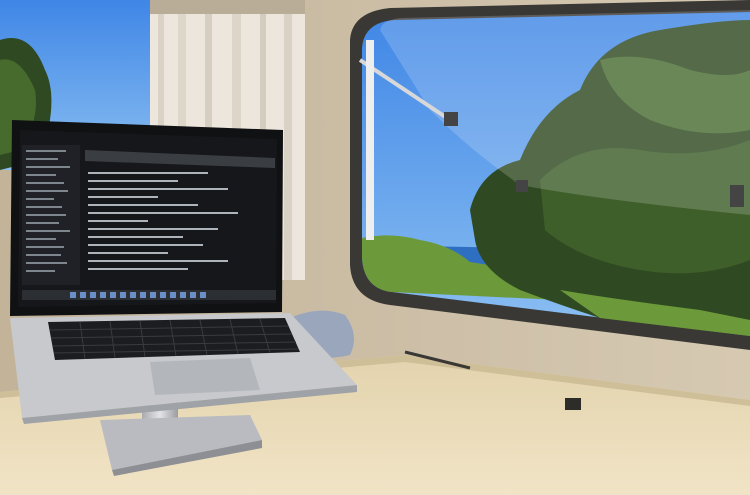  Describe the element at coordinates (370, 140) in the screenshot. I see `window-ladder-rail` at that location.